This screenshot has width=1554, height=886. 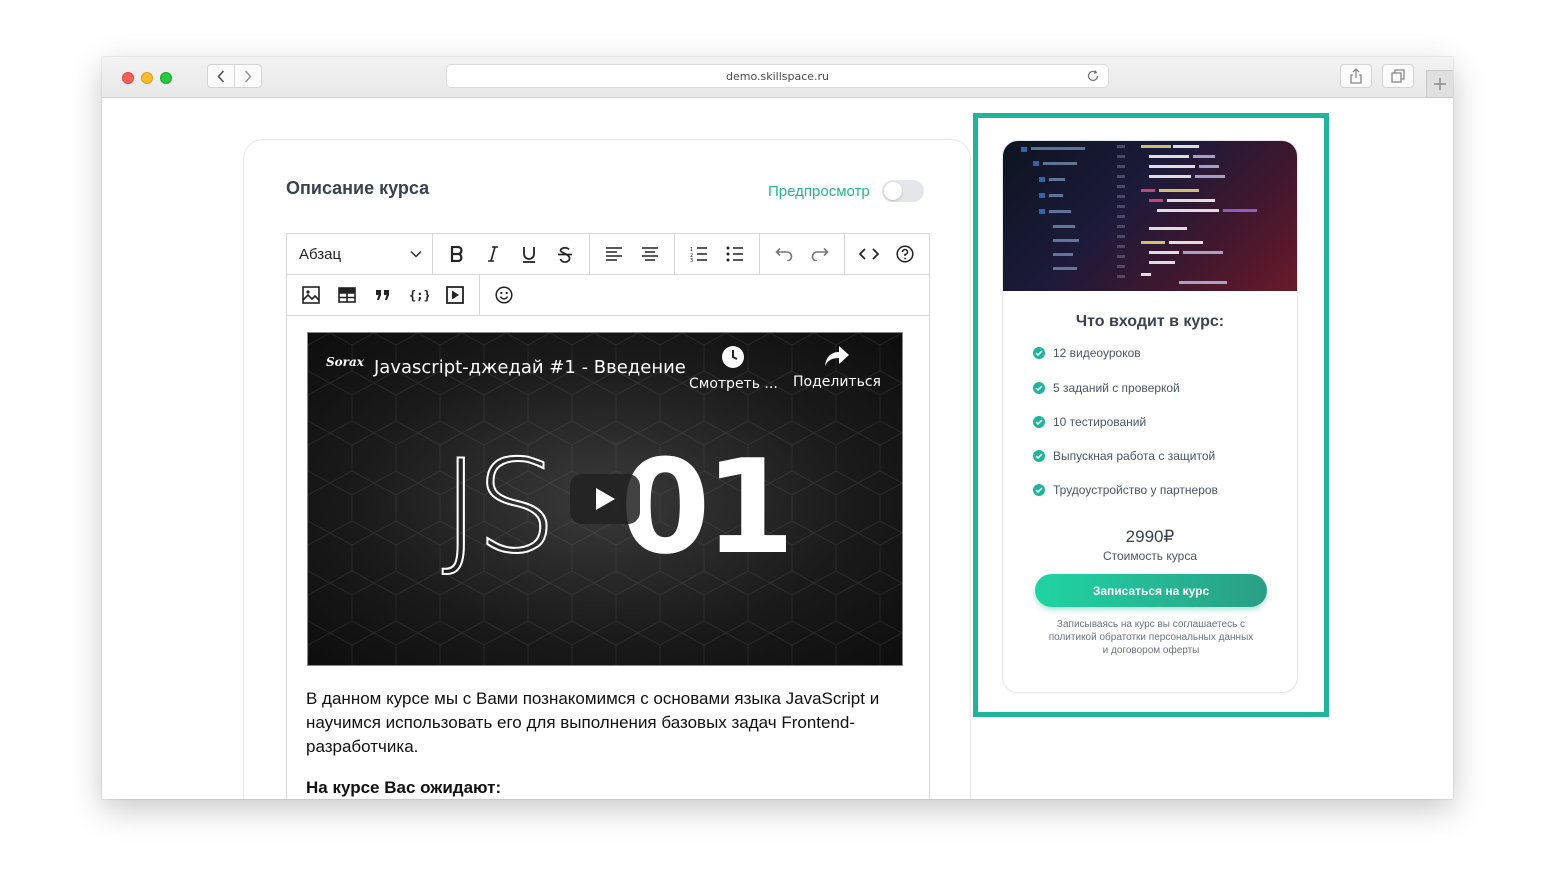 I want to click on italic-button, so click(x=493, y=254).